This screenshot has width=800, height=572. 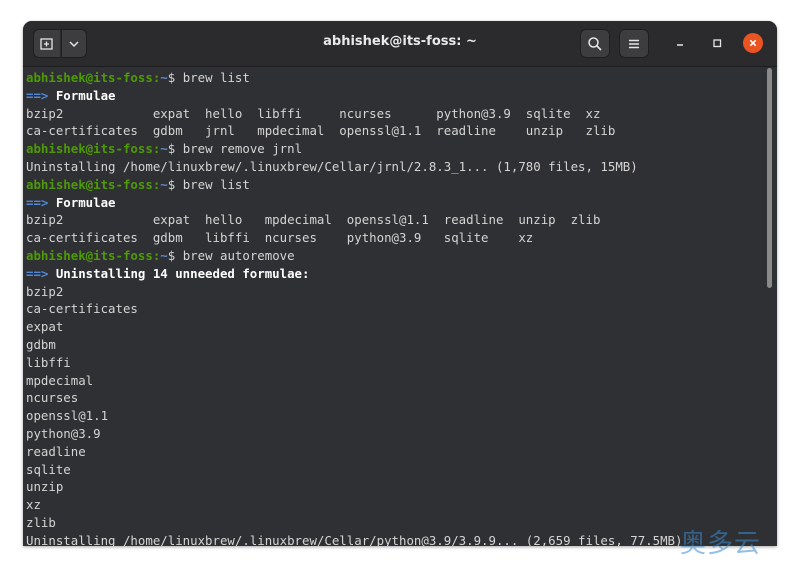 I want to click on minimize-button, so click(x=680, y=43).